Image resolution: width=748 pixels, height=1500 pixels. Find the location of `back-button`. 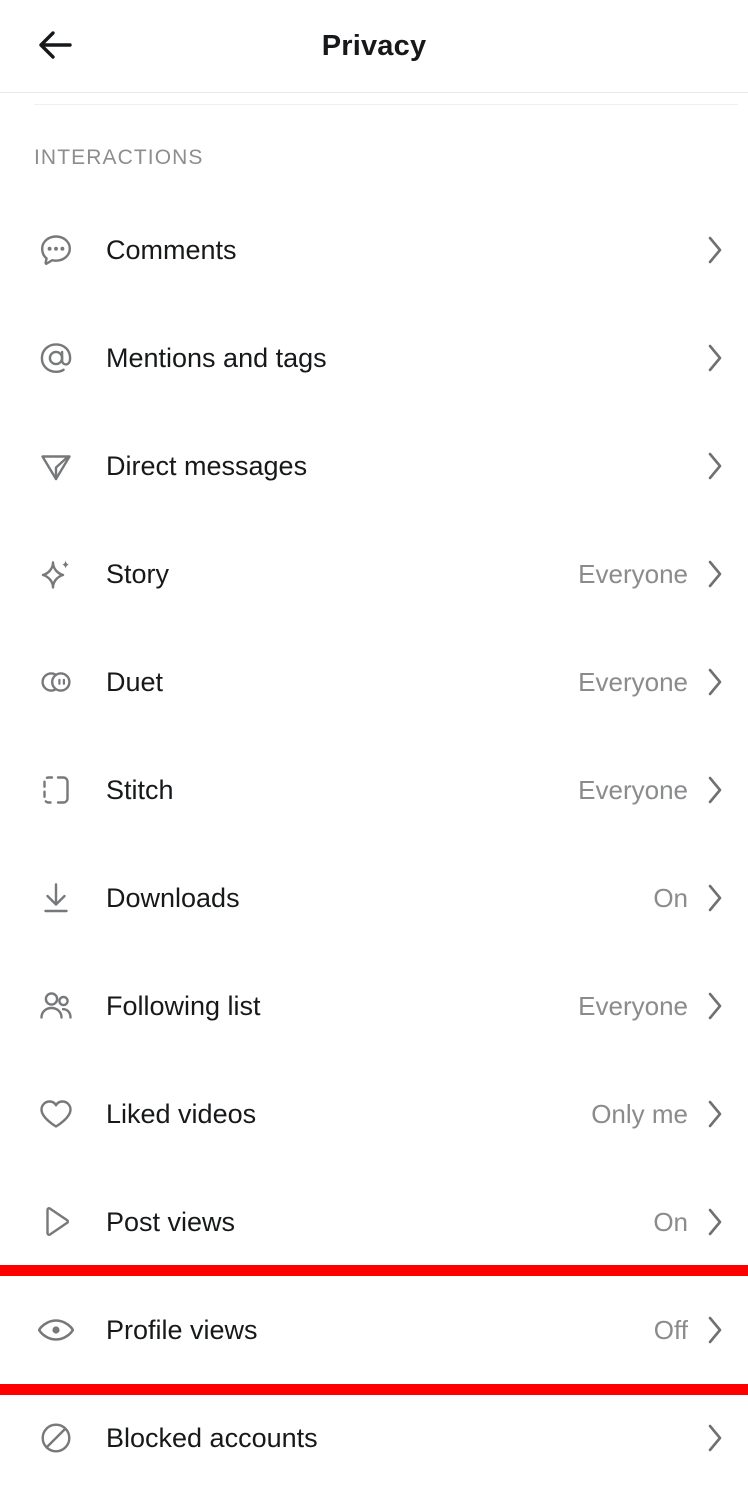

back-button is located at coordinates (56, 46).